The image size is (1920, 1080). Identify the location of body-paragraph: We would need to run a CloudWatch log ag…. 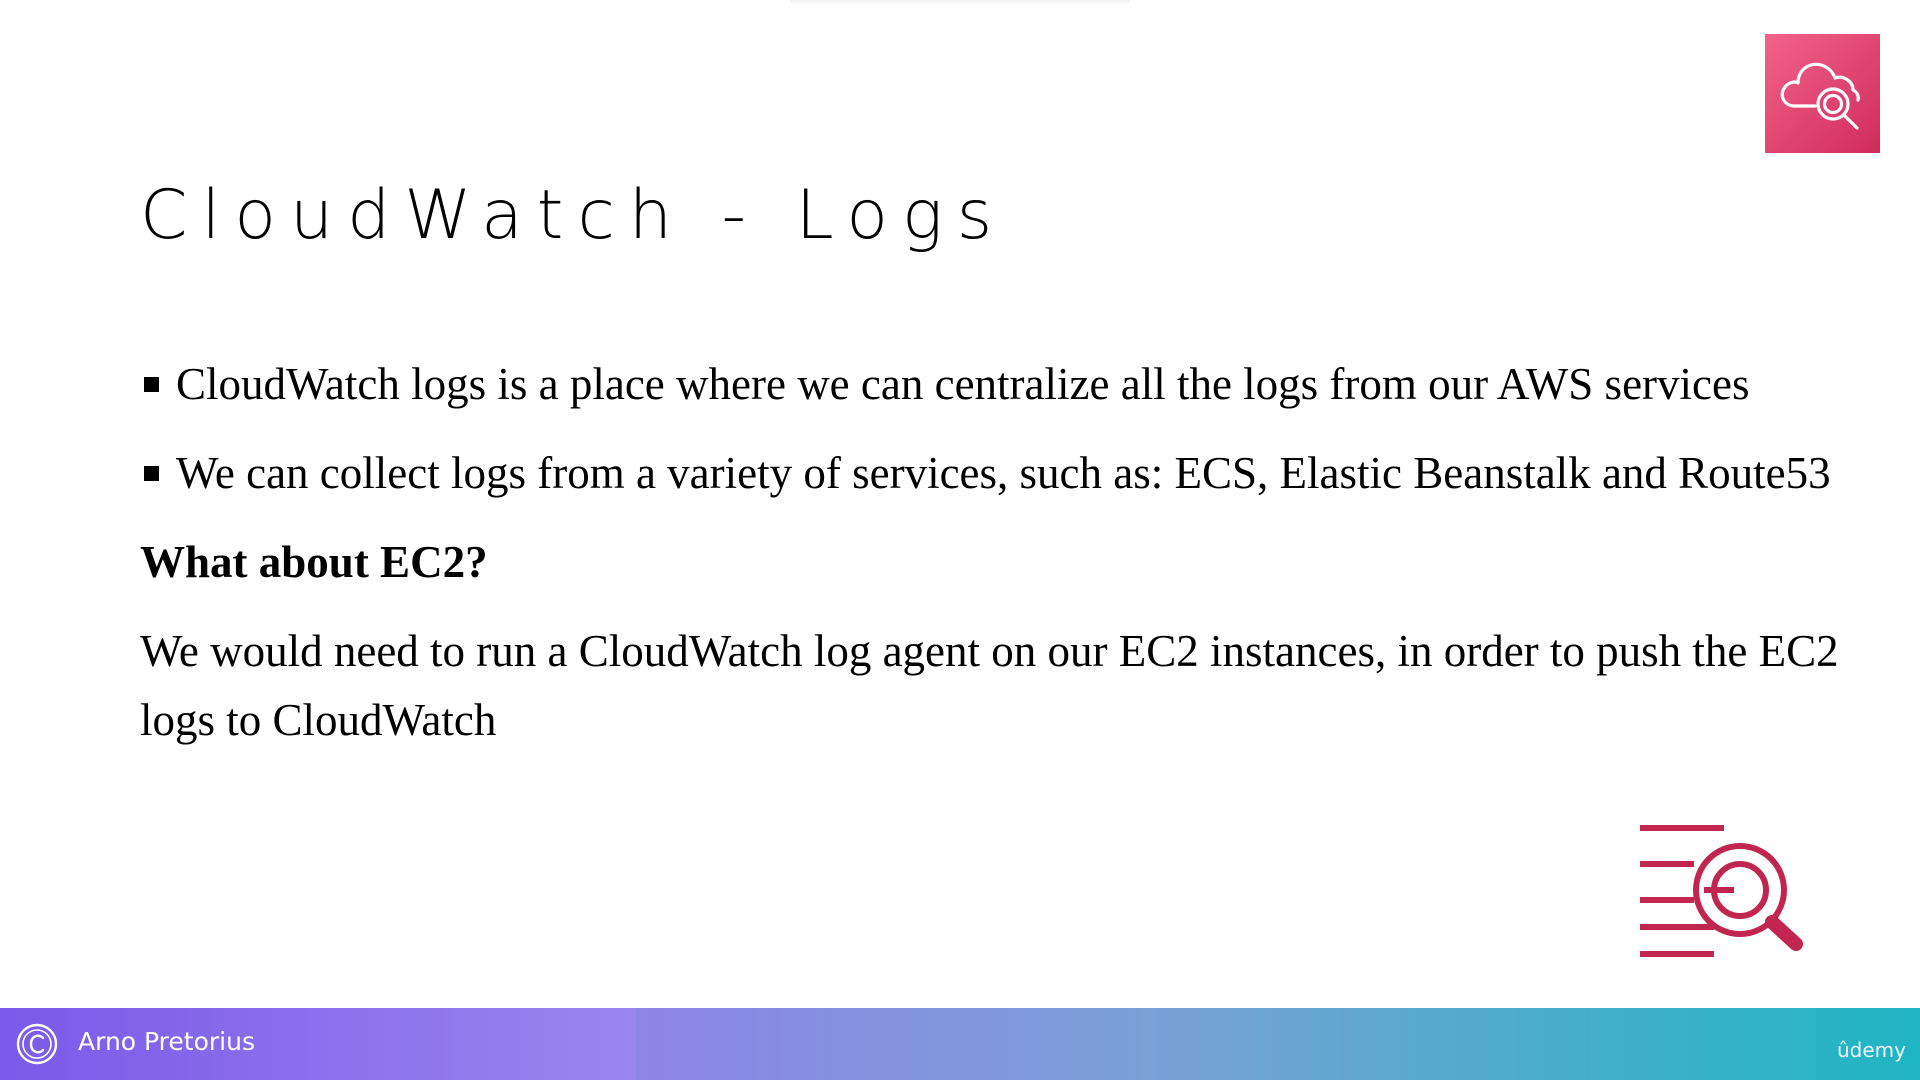
(989, 685).